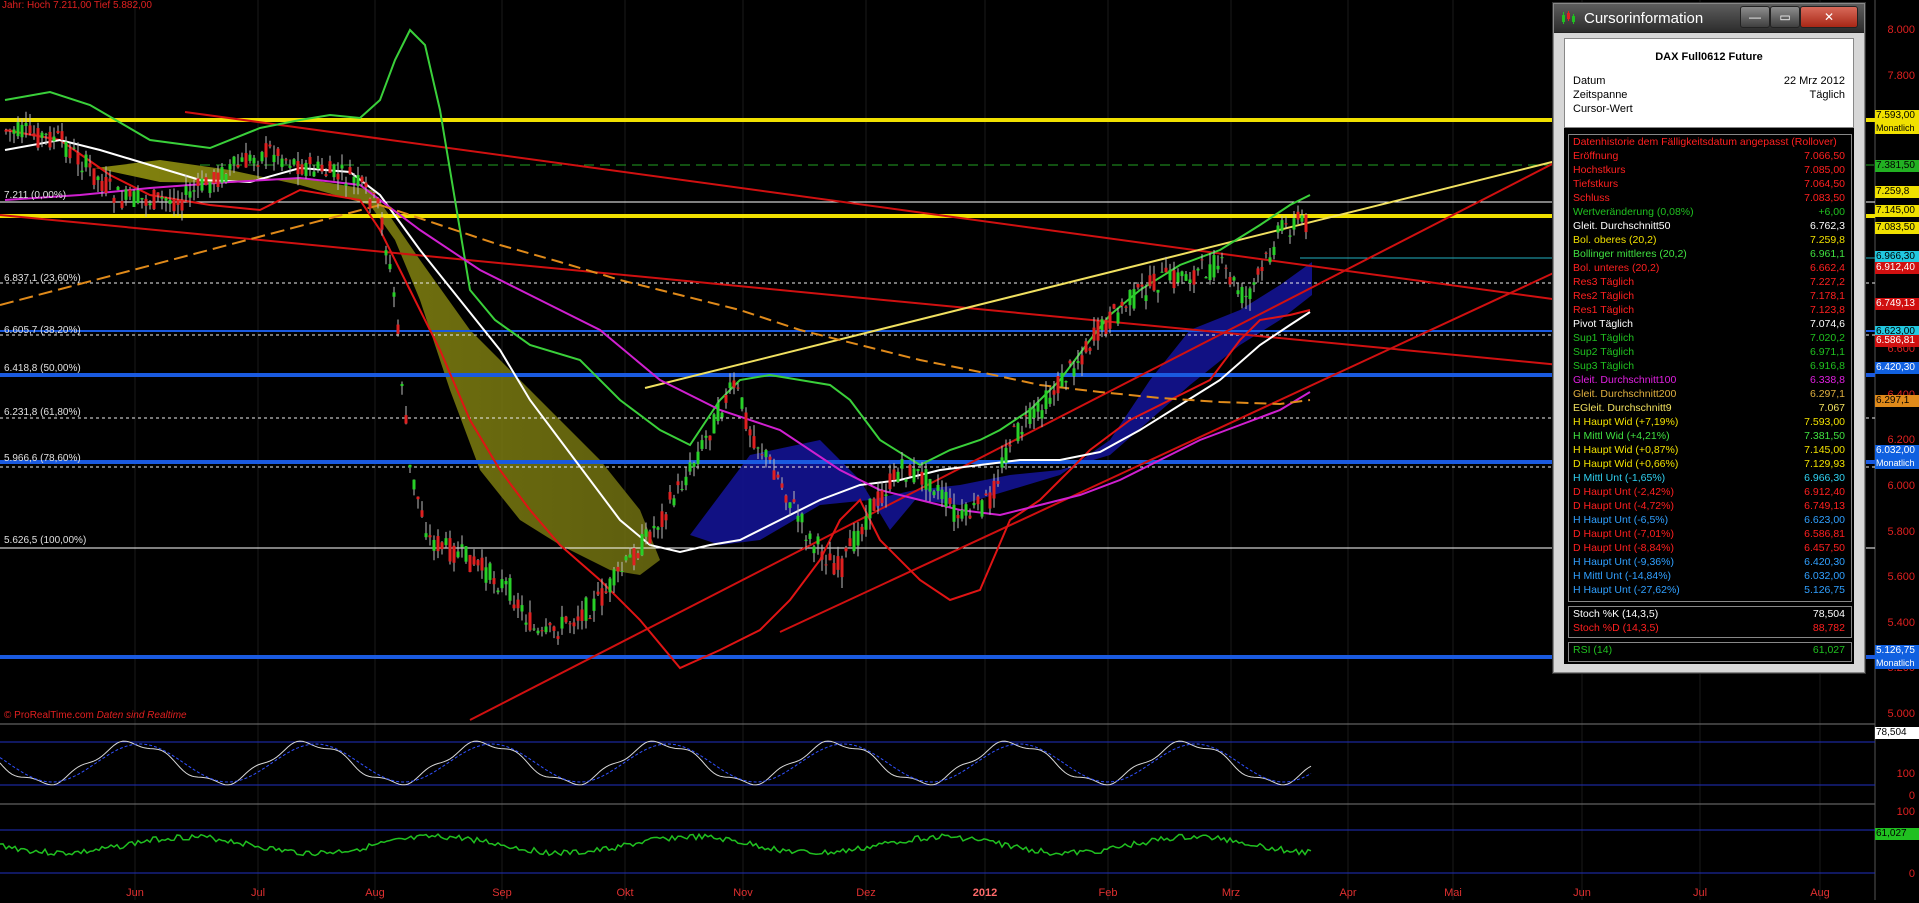 The width and height of the screenshot is (1919, 903). I want to click on fib-label: 7.211 (0,00%), so click(35, 195).